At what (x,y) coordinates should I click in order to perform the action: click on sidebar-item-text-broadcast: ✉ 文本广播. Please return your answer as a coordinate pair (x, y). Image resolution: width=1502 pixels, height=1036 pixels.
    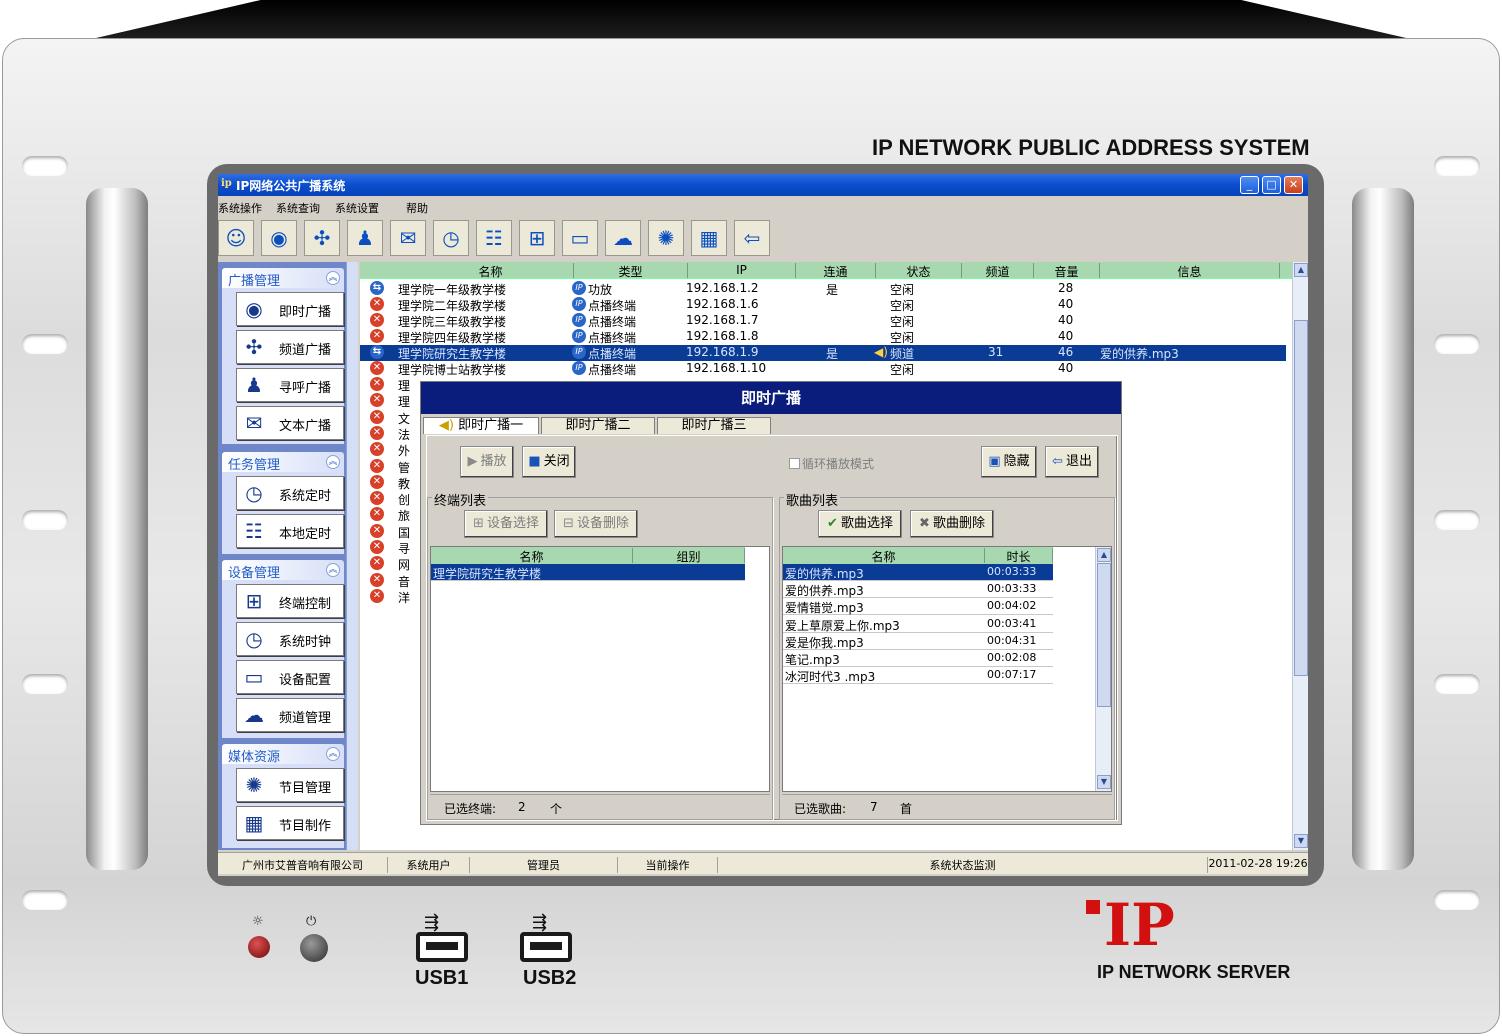
    Looking at the image, I should click on (290, 423).